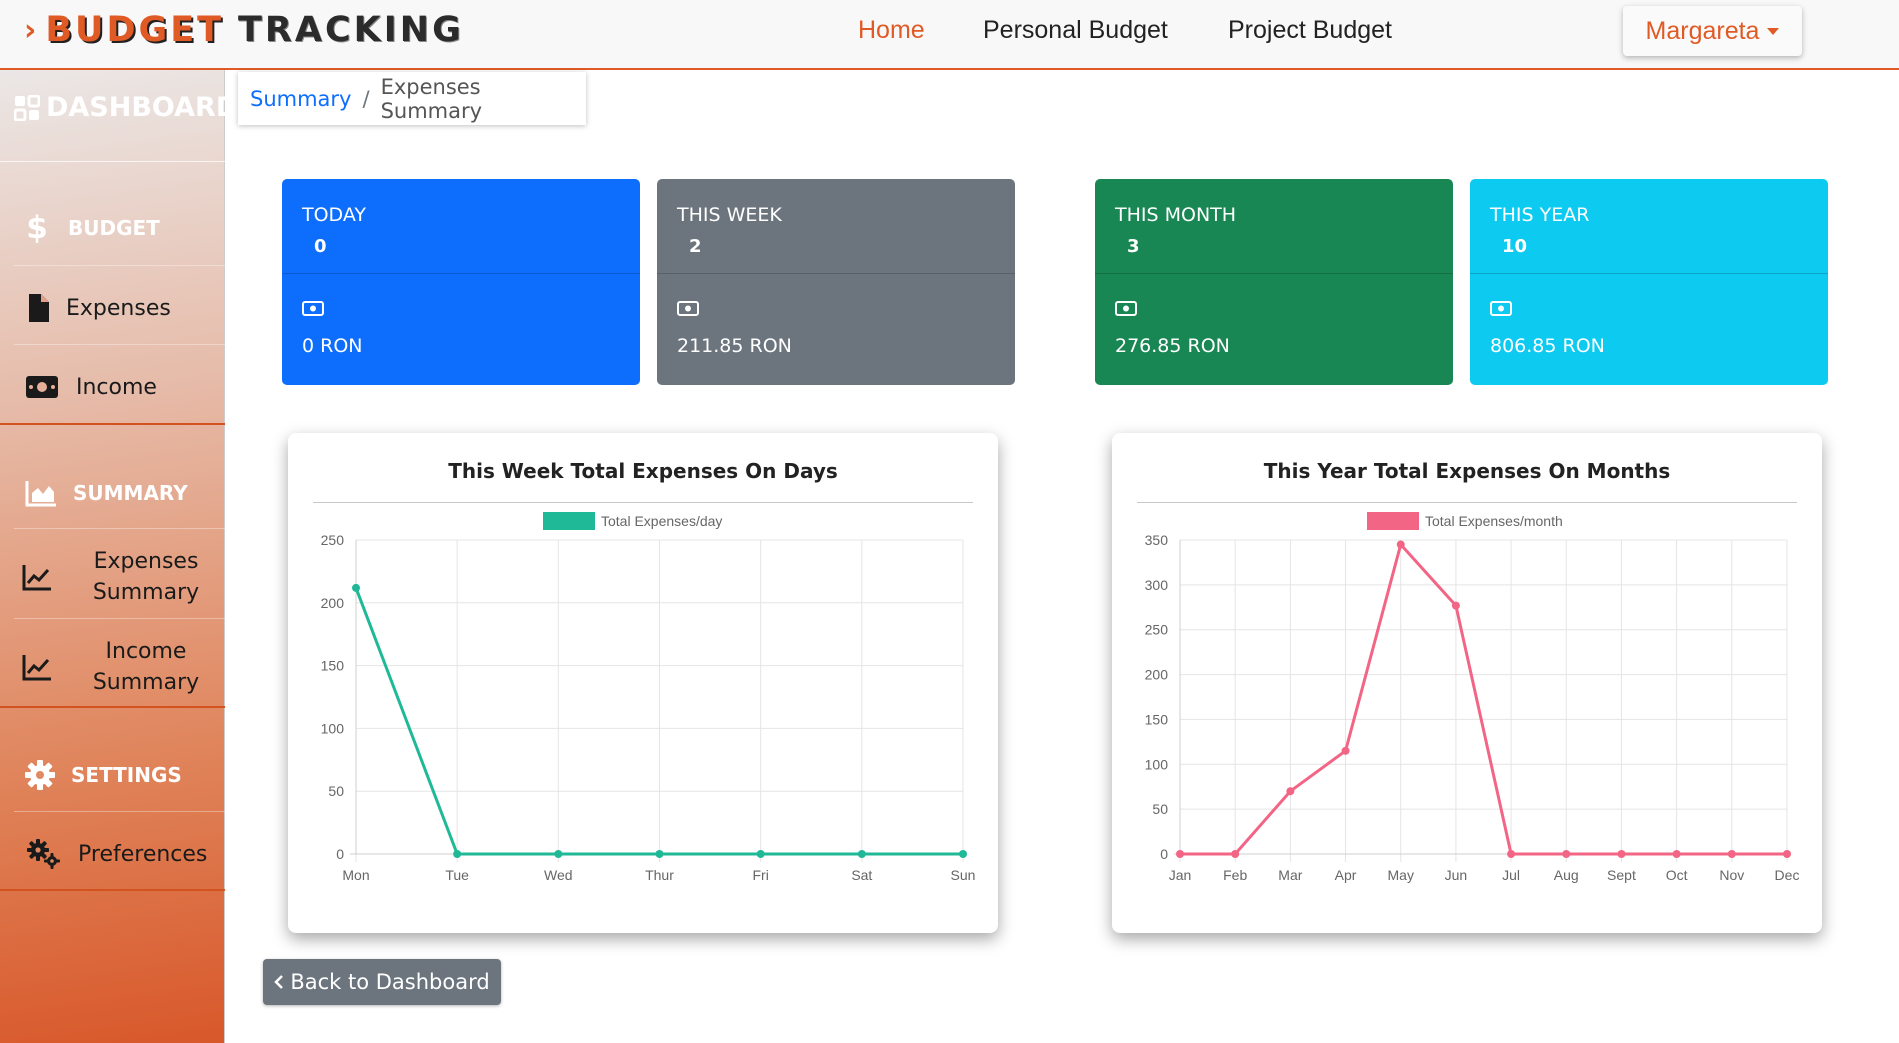 The image size is (1899, 1043). I want to click on sidebar-item-income: Income, so click(112, 387).